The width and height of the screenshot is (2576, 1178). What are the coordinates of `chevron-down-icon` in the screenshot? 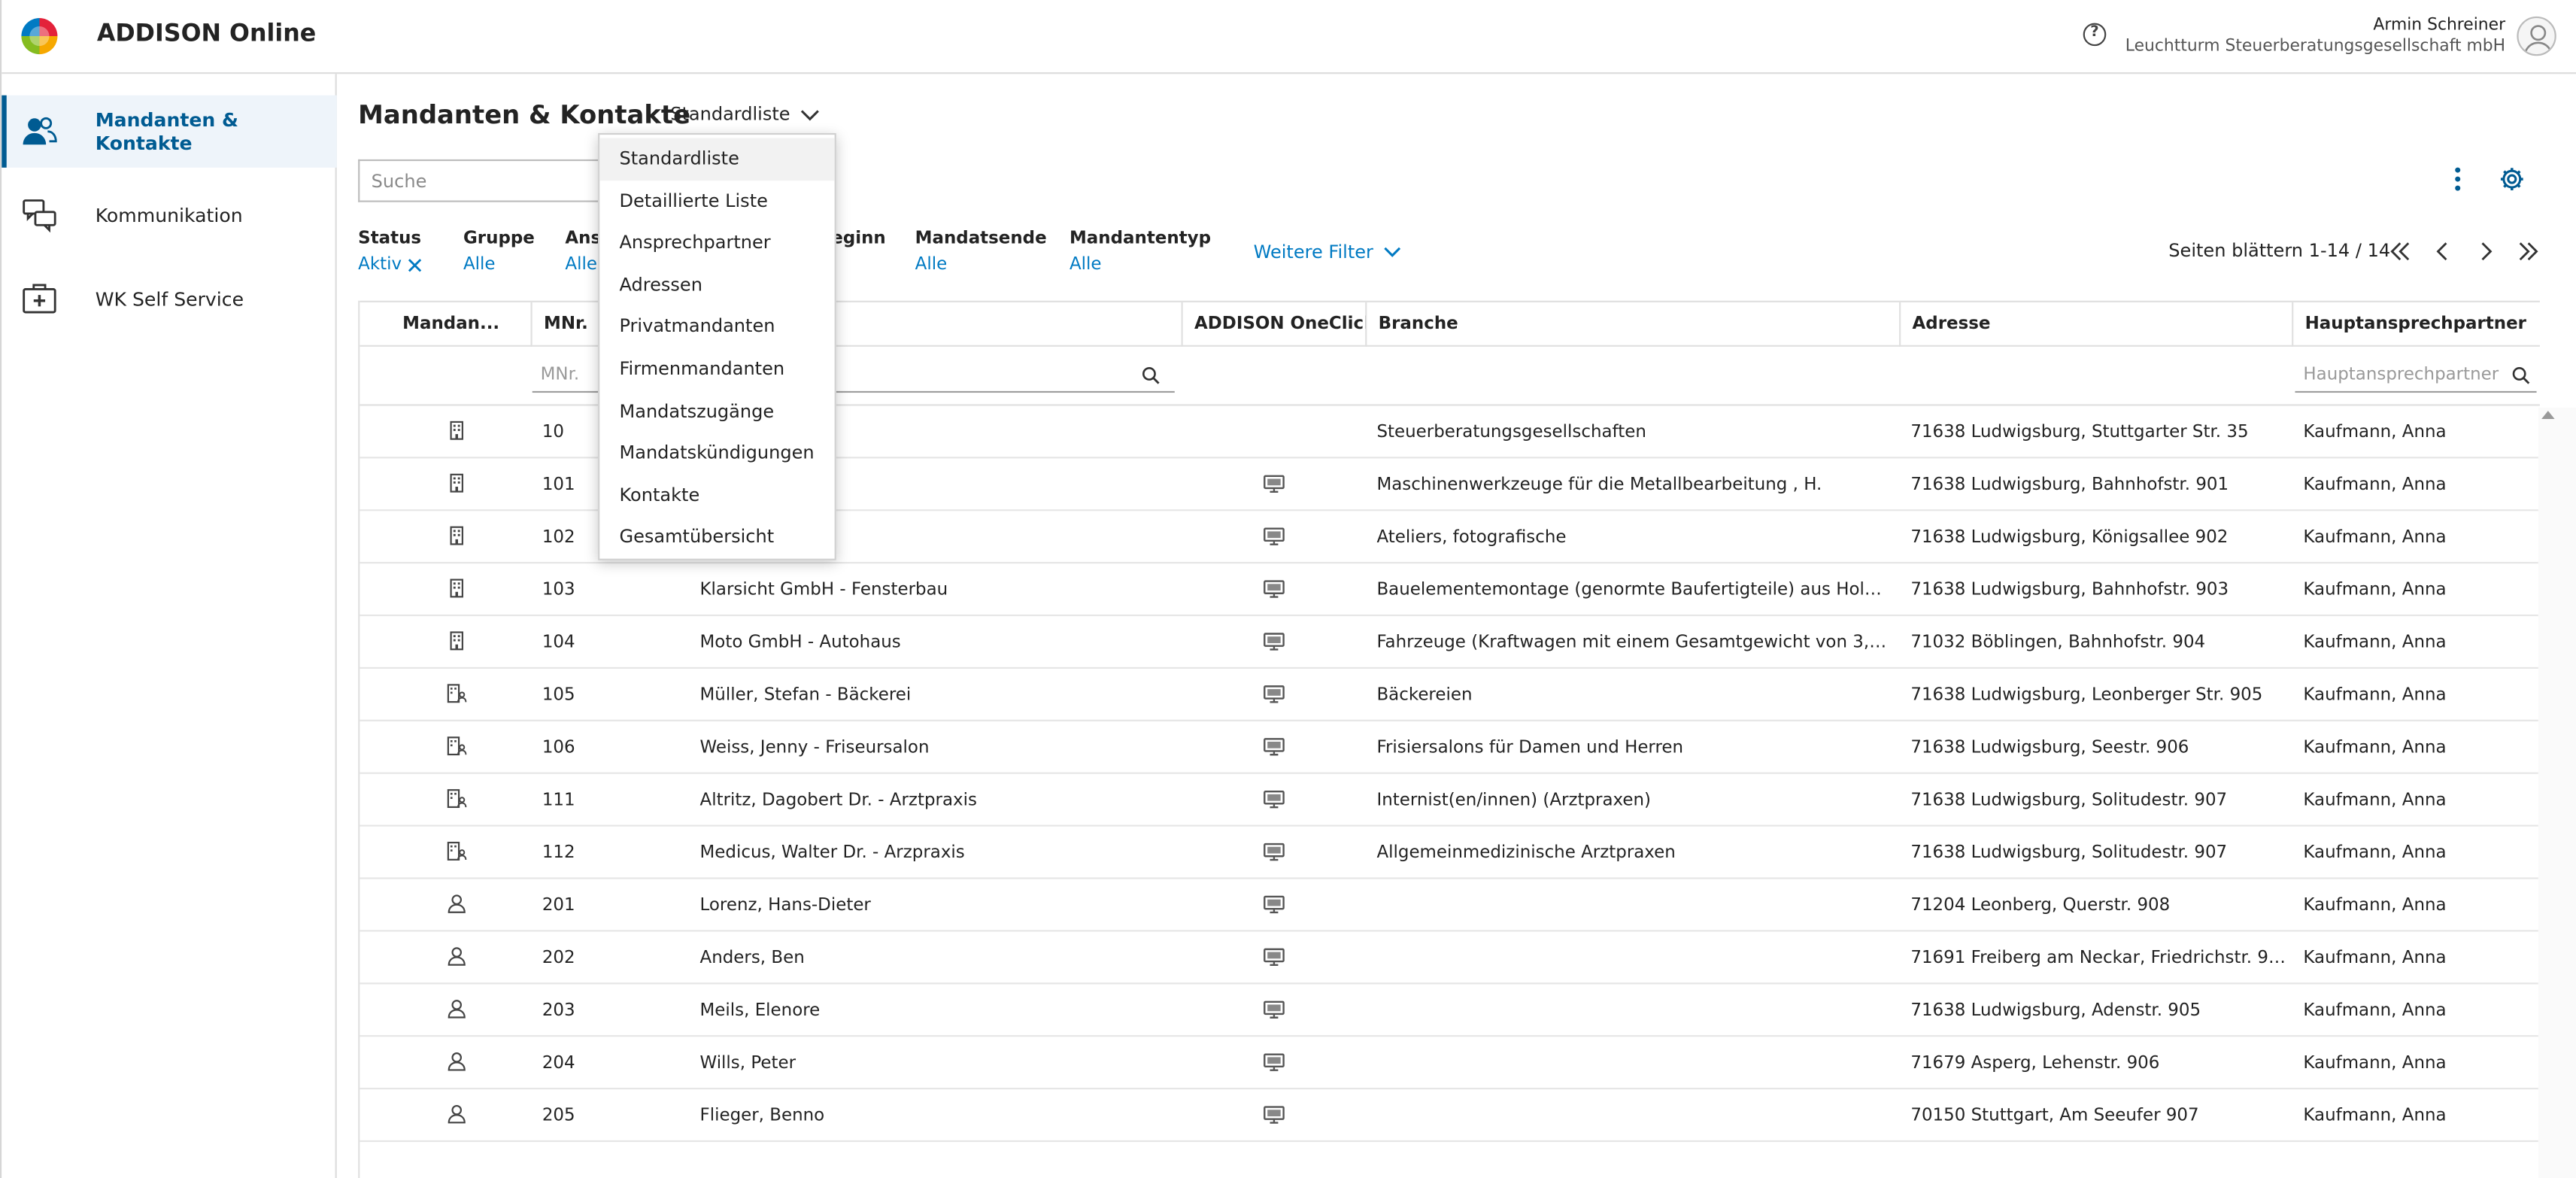 It's located at (1392, 252).